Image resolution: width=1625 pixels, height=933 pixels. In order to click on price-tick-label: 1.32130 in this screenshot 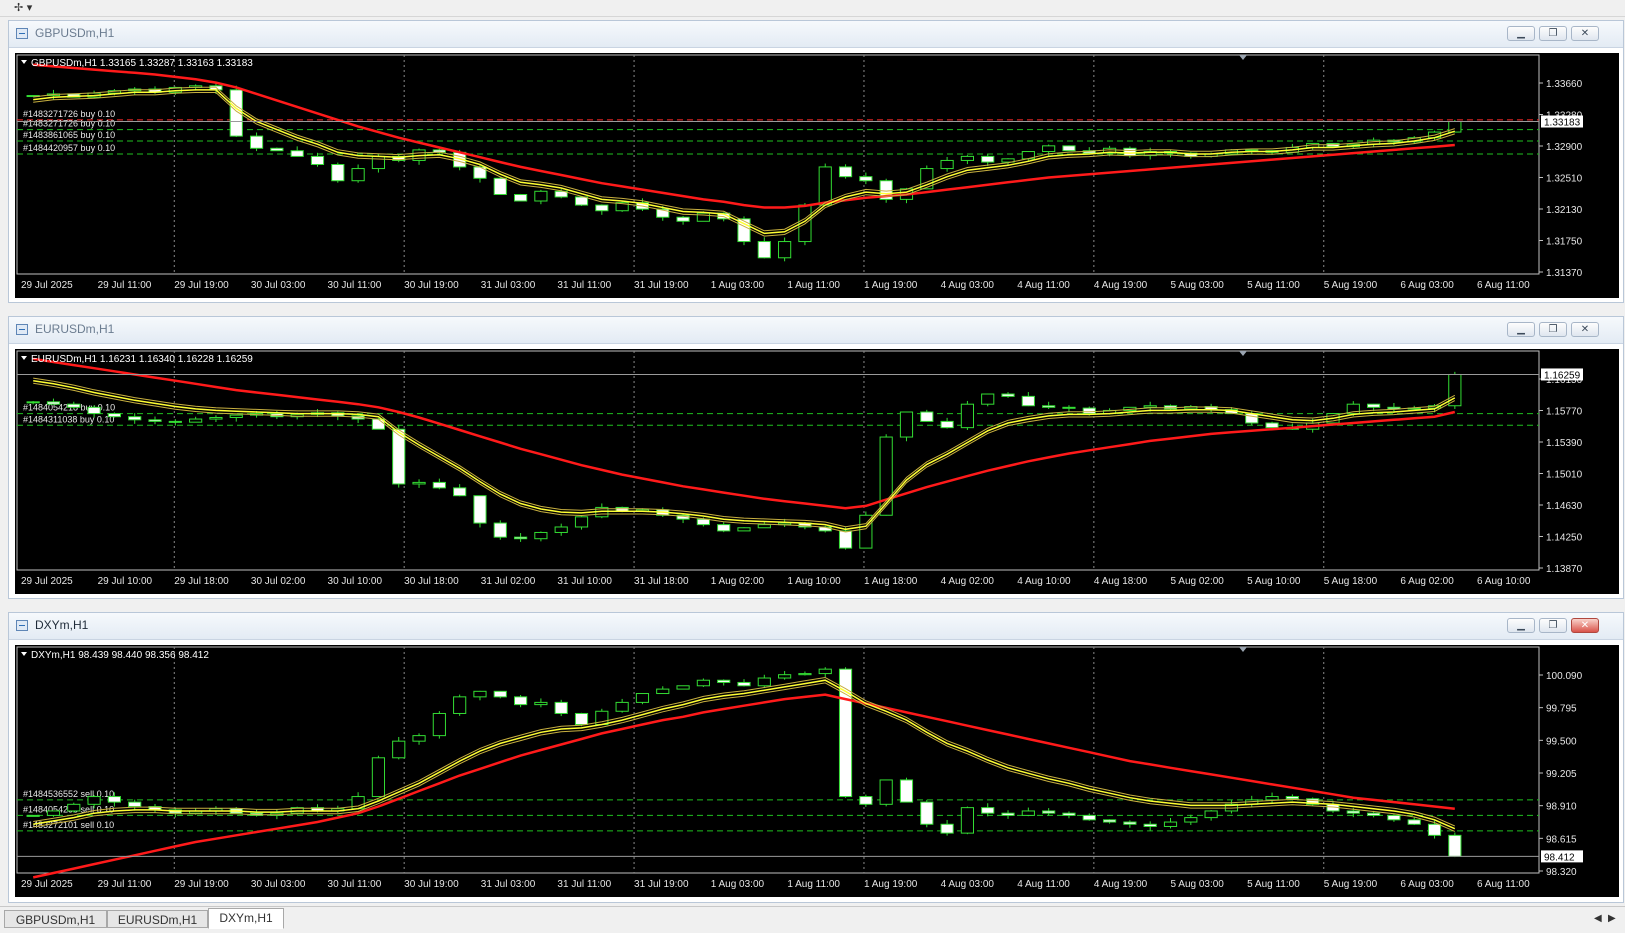, I will do `click(1564, 210)`.